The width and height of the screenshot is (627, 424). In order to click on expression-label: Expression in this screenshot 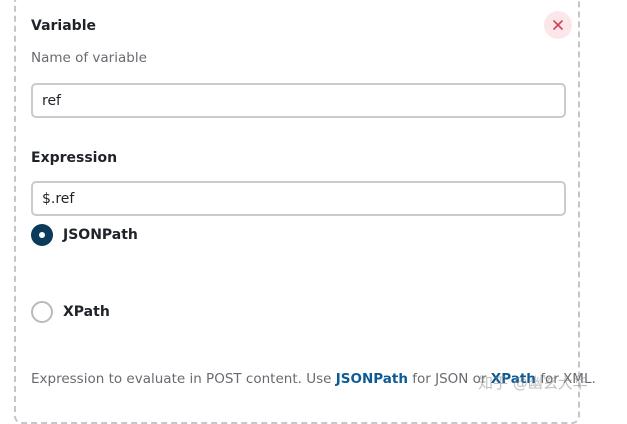, I will do `click(74, 158)`.